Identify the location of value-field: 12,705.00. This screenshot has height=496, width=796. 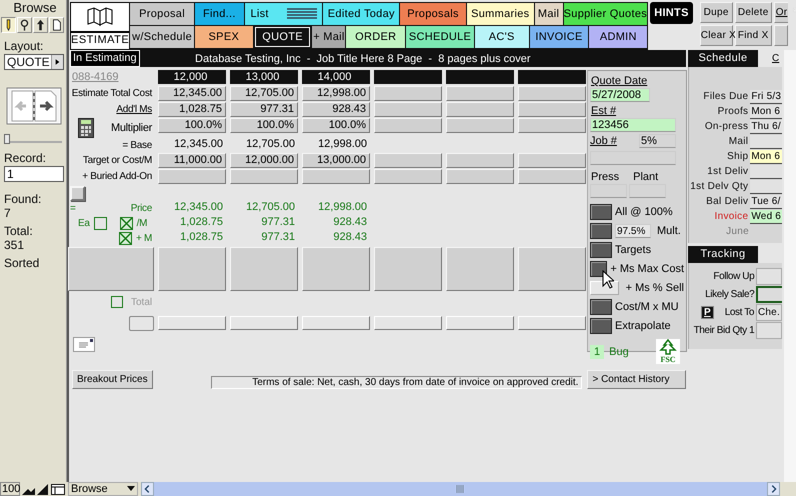
(264, 93).